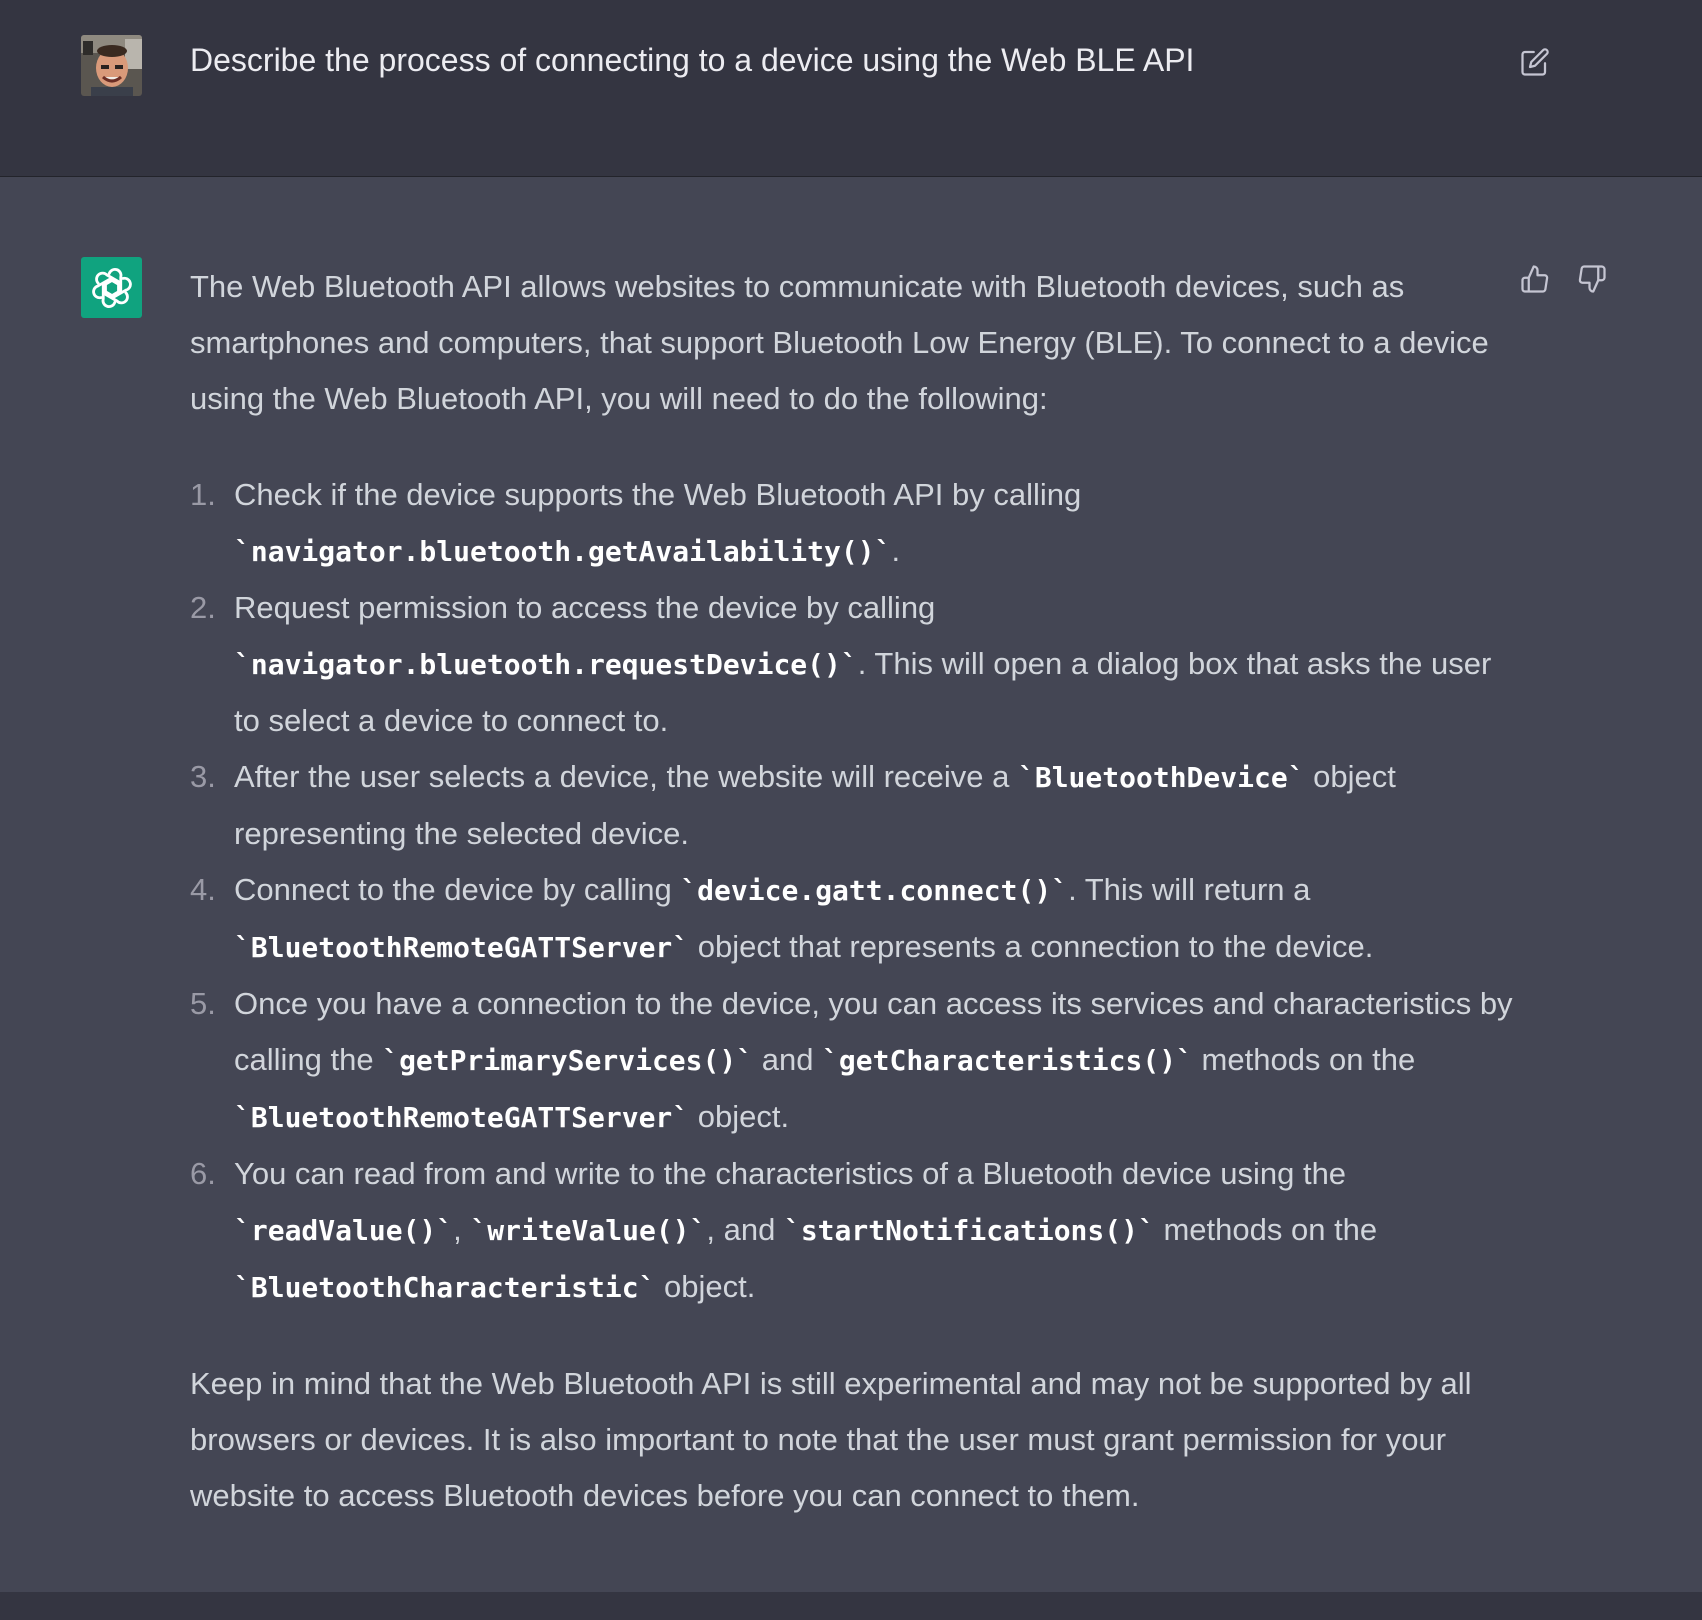 The height and width of the screenshot is (1620, 1702). I want to click on user-avatar, so click(111, 65).